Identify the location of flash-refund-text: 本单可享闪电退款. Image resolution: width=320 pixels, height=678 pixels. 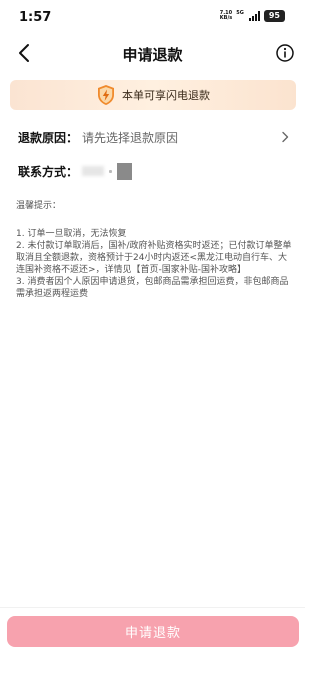
(166, 95).